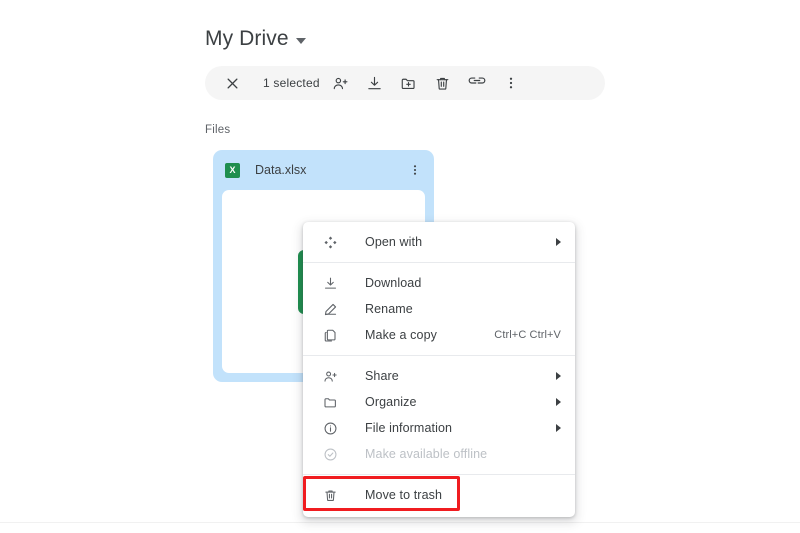 Image resolution: width=800 pixels, height=533 pixels. I want to click on context-menu-group: Open with, so click(439, 245).